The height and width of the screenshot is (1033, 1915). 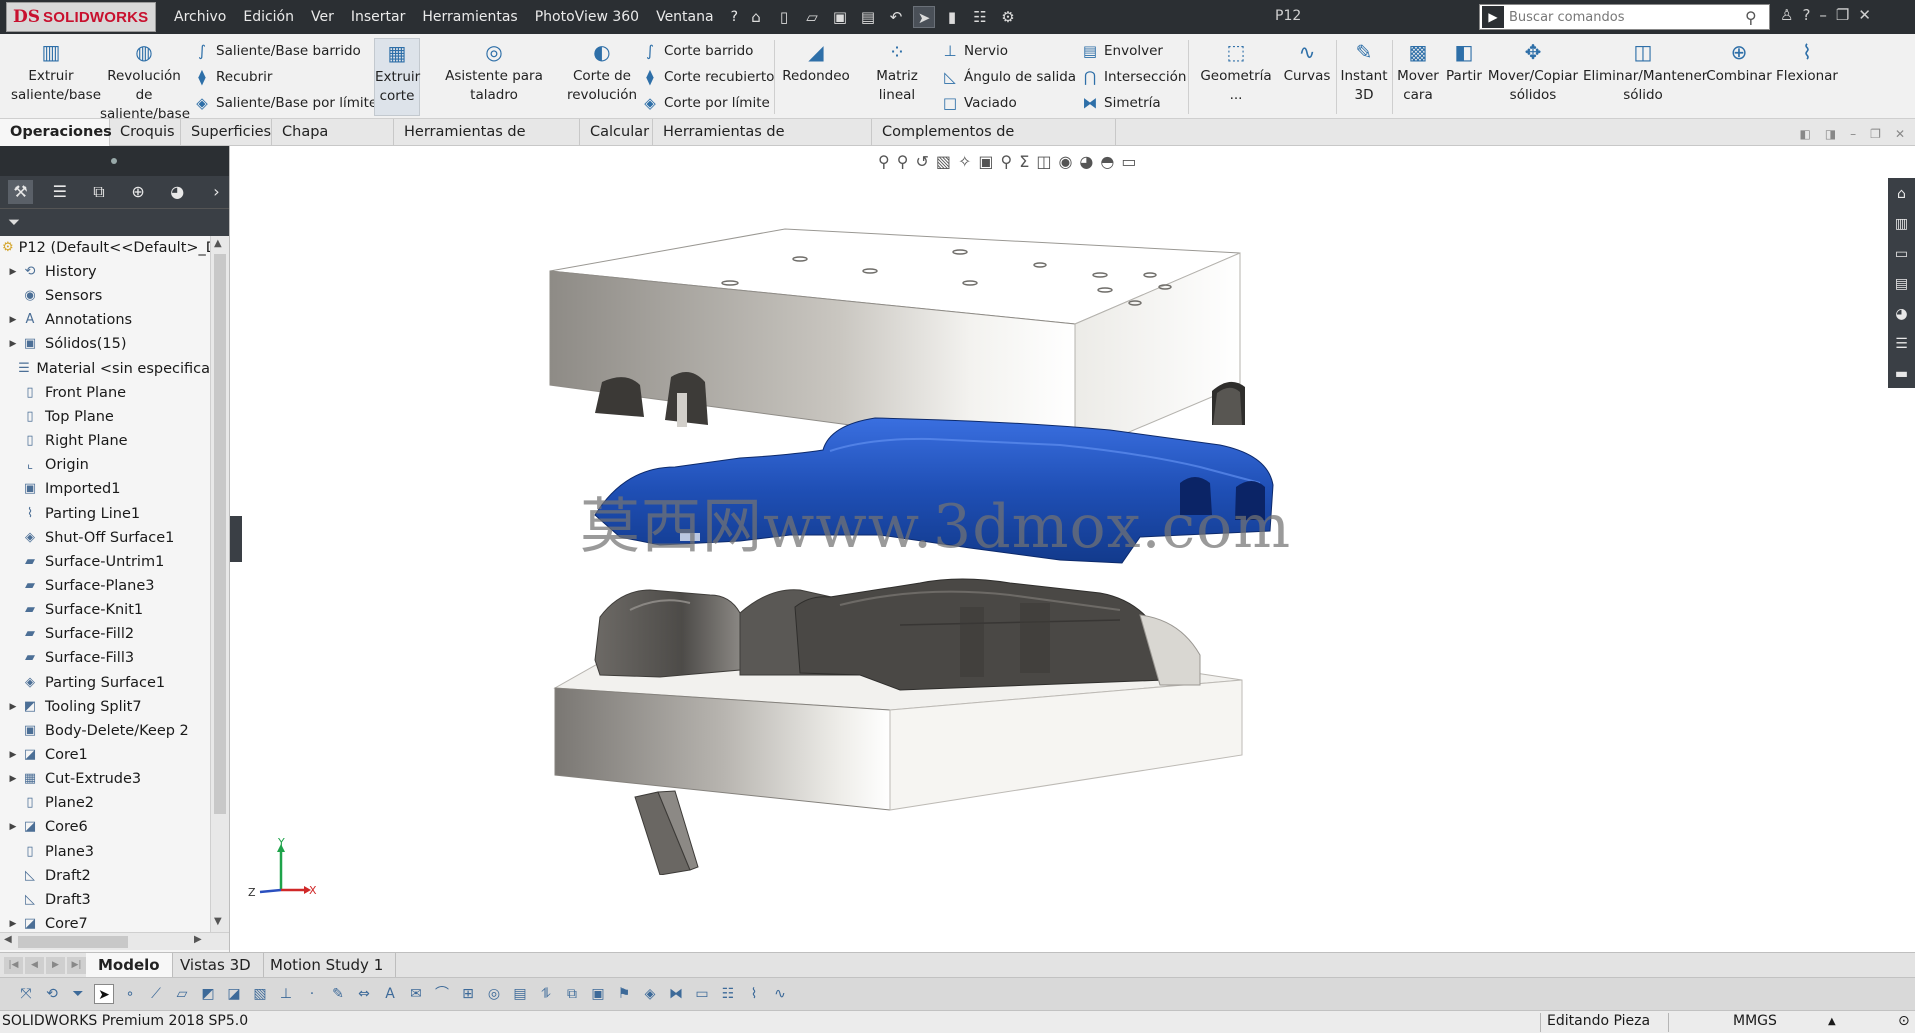 What do you see at coordinates (1823, 15) in the screenshot?
I see `minimize-icon: –` at bounding box center [1823, 15].